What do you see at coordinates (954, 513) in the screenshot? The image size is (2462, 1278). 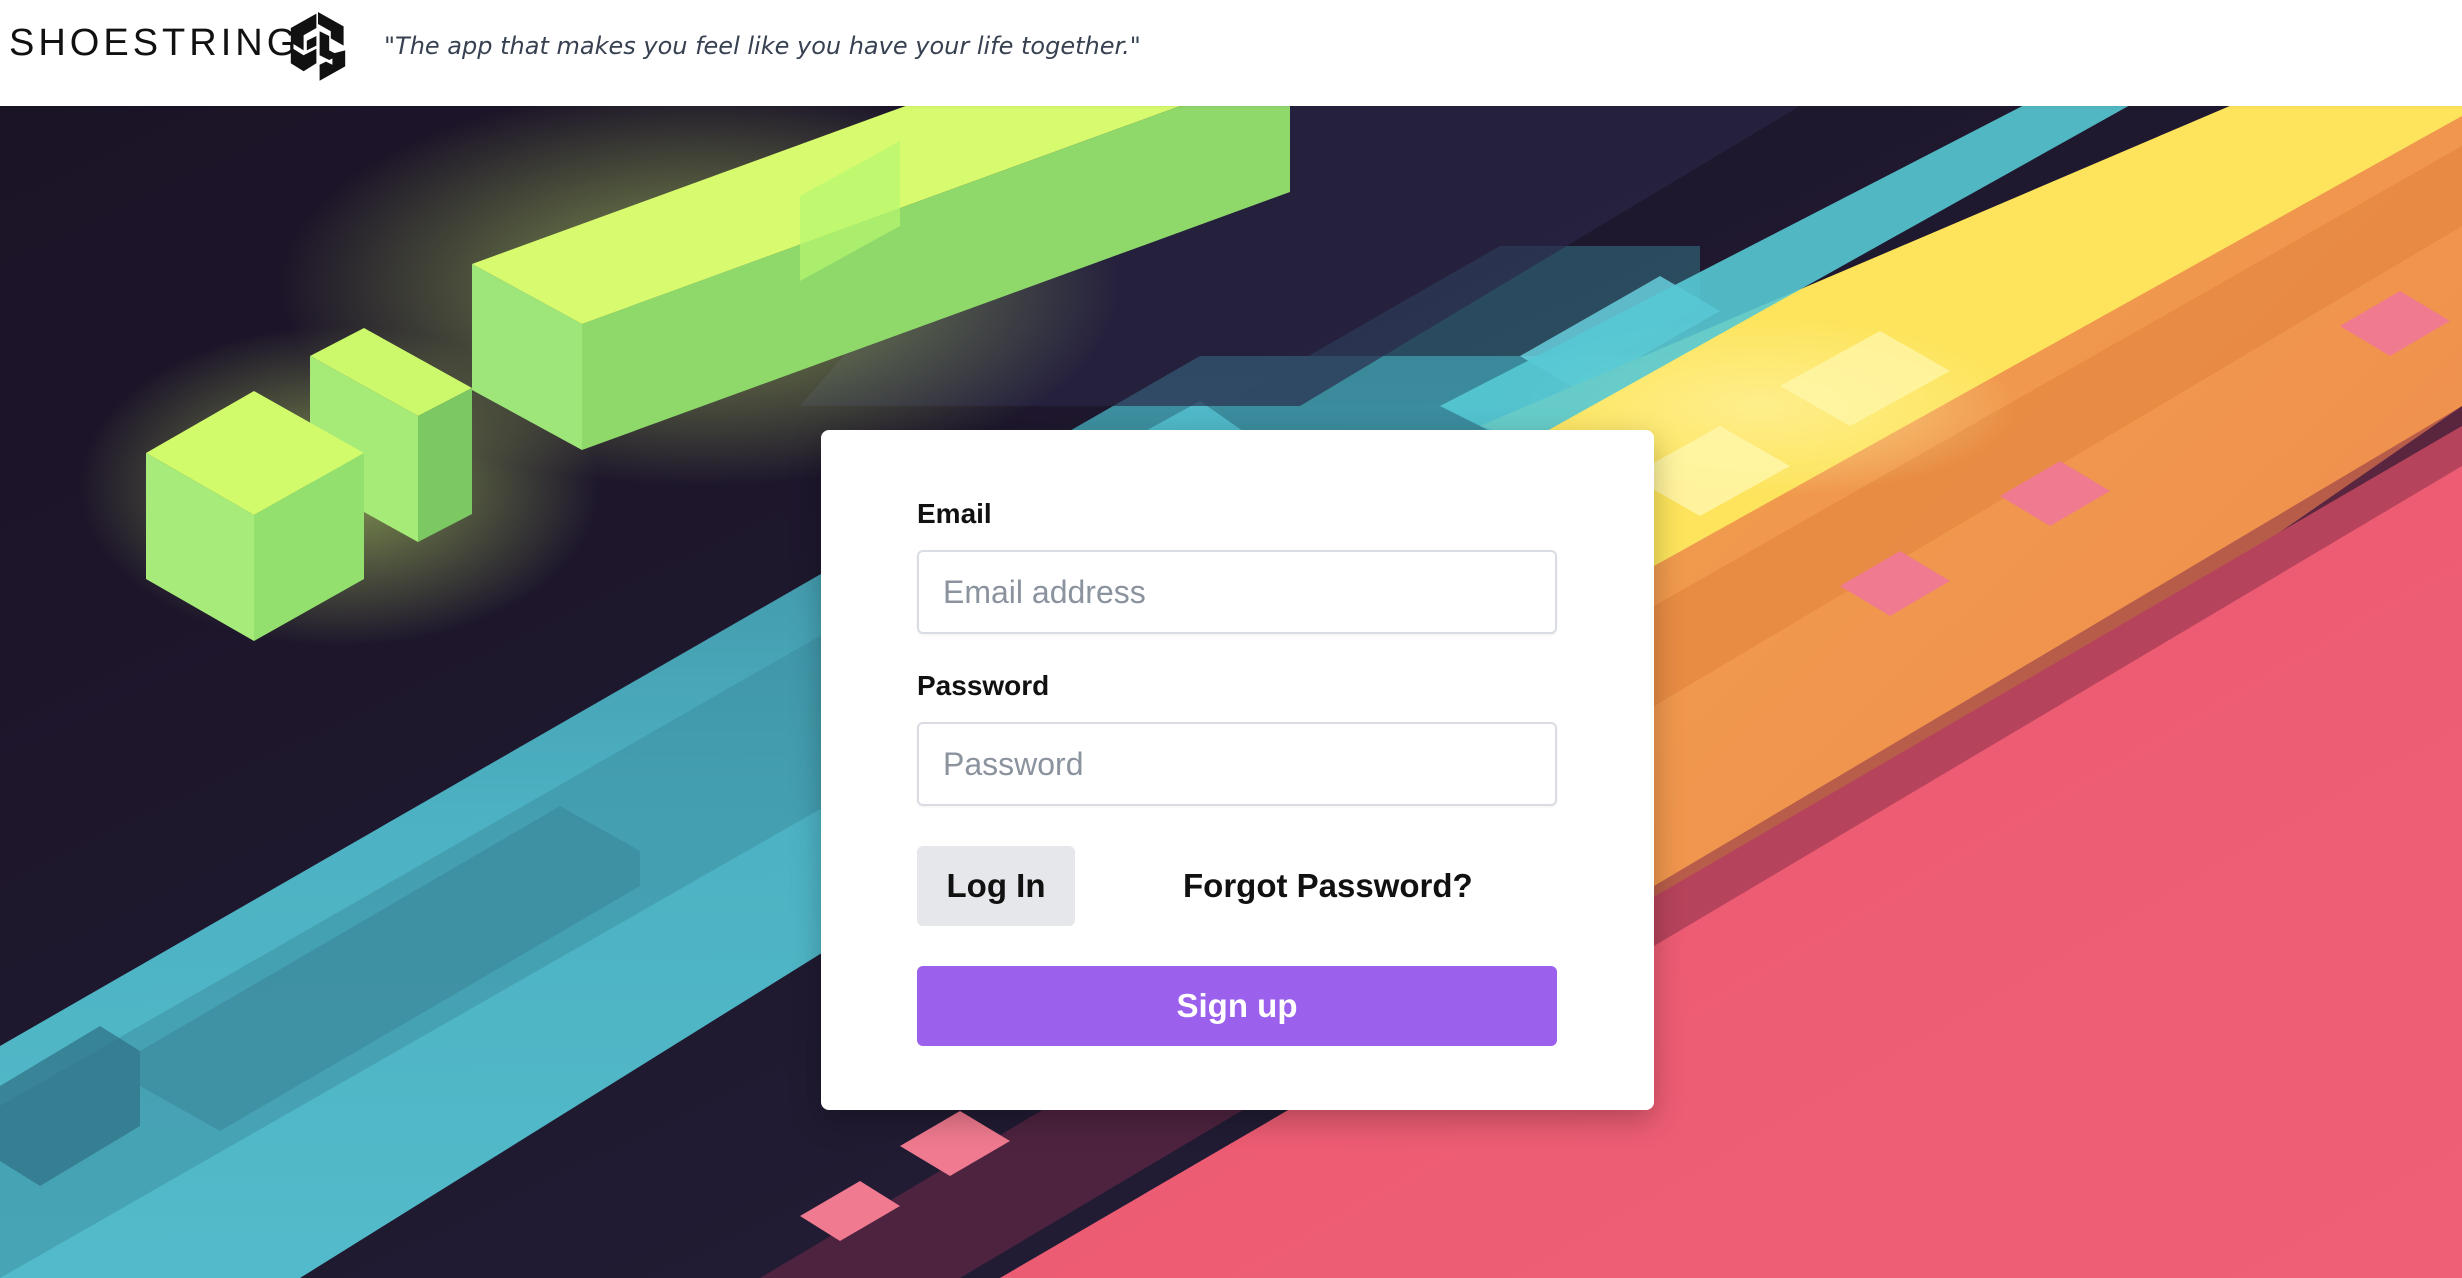 I see `email-label: Email` at bounding box center [954, 513].